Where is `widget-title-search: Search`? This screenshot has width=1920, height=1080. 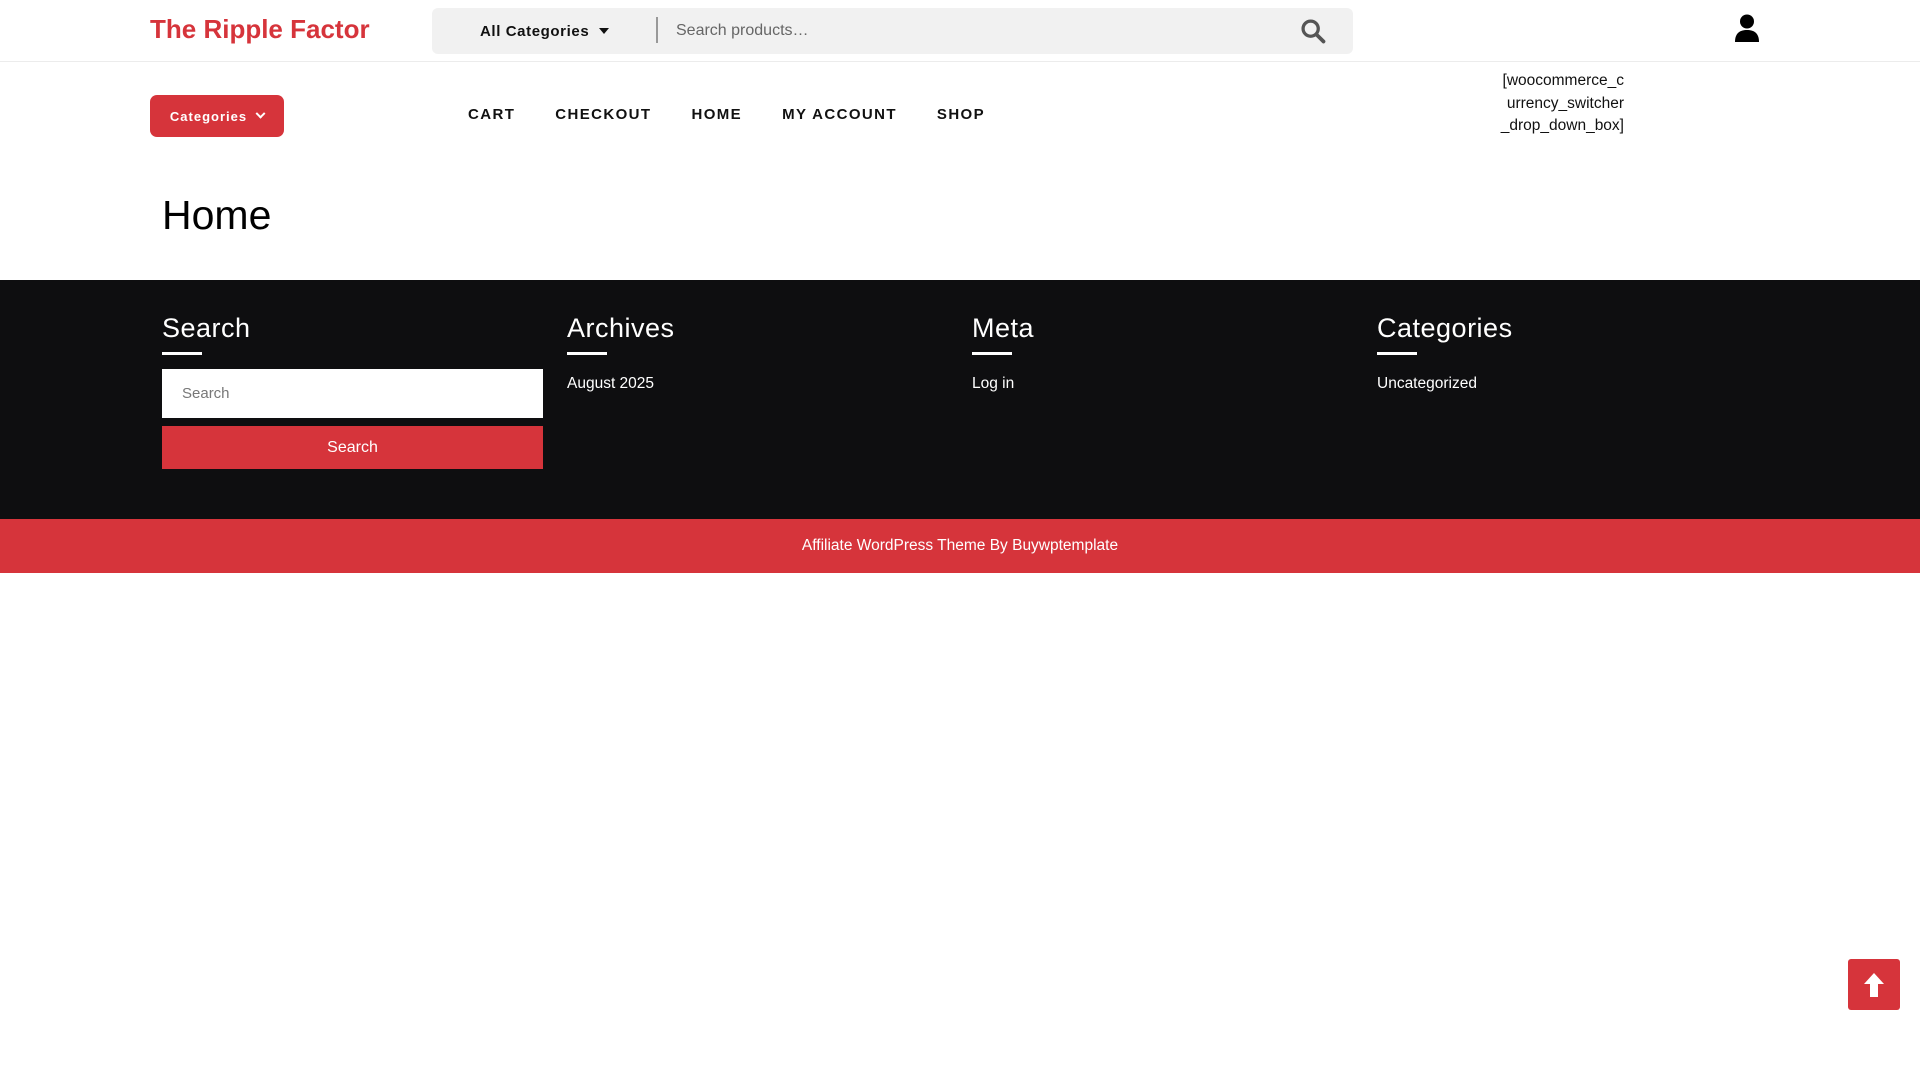 widget-title-search: Search is located at coordinates (206, 328).